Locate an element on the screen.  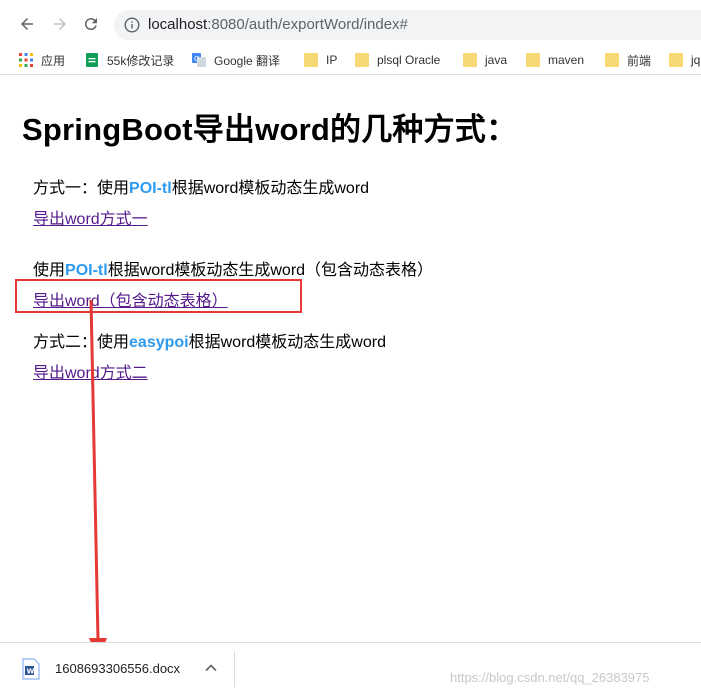
section2-suffix: 根据word模板动态生成word（包含动态表格） is located at coordinates (270, 270).